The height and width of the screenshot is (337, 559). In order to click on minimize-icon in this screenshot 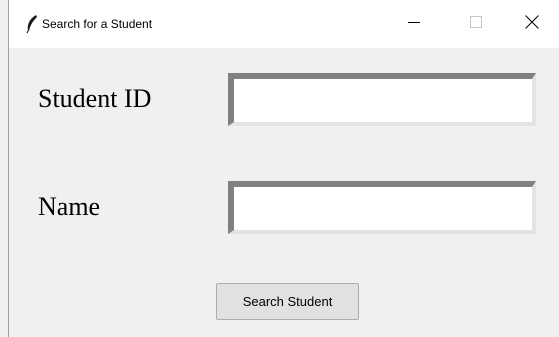, I will do `click(414, 24)`.